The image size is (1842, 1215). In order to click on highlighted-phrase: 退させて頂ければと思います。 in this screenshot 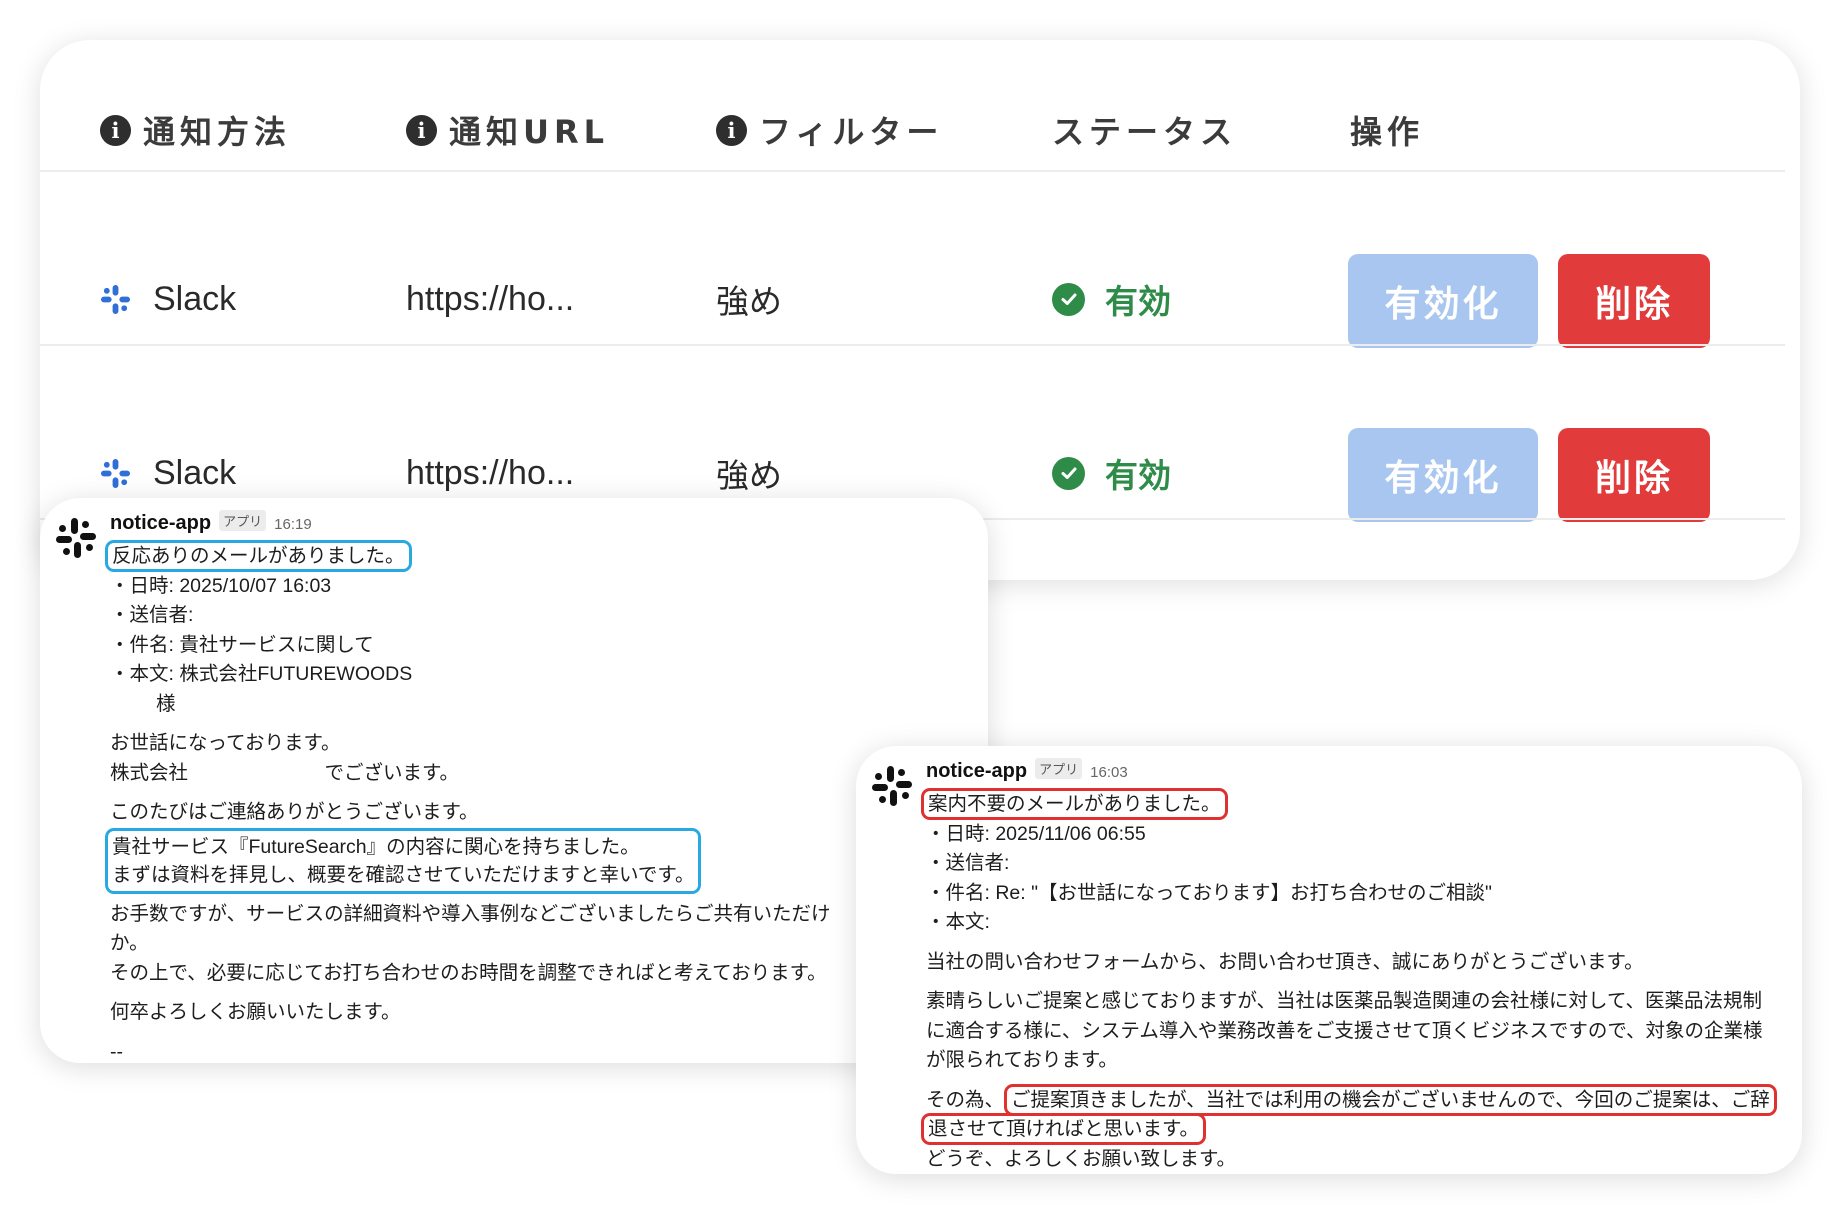, I will do `click(1064, 1129)`.